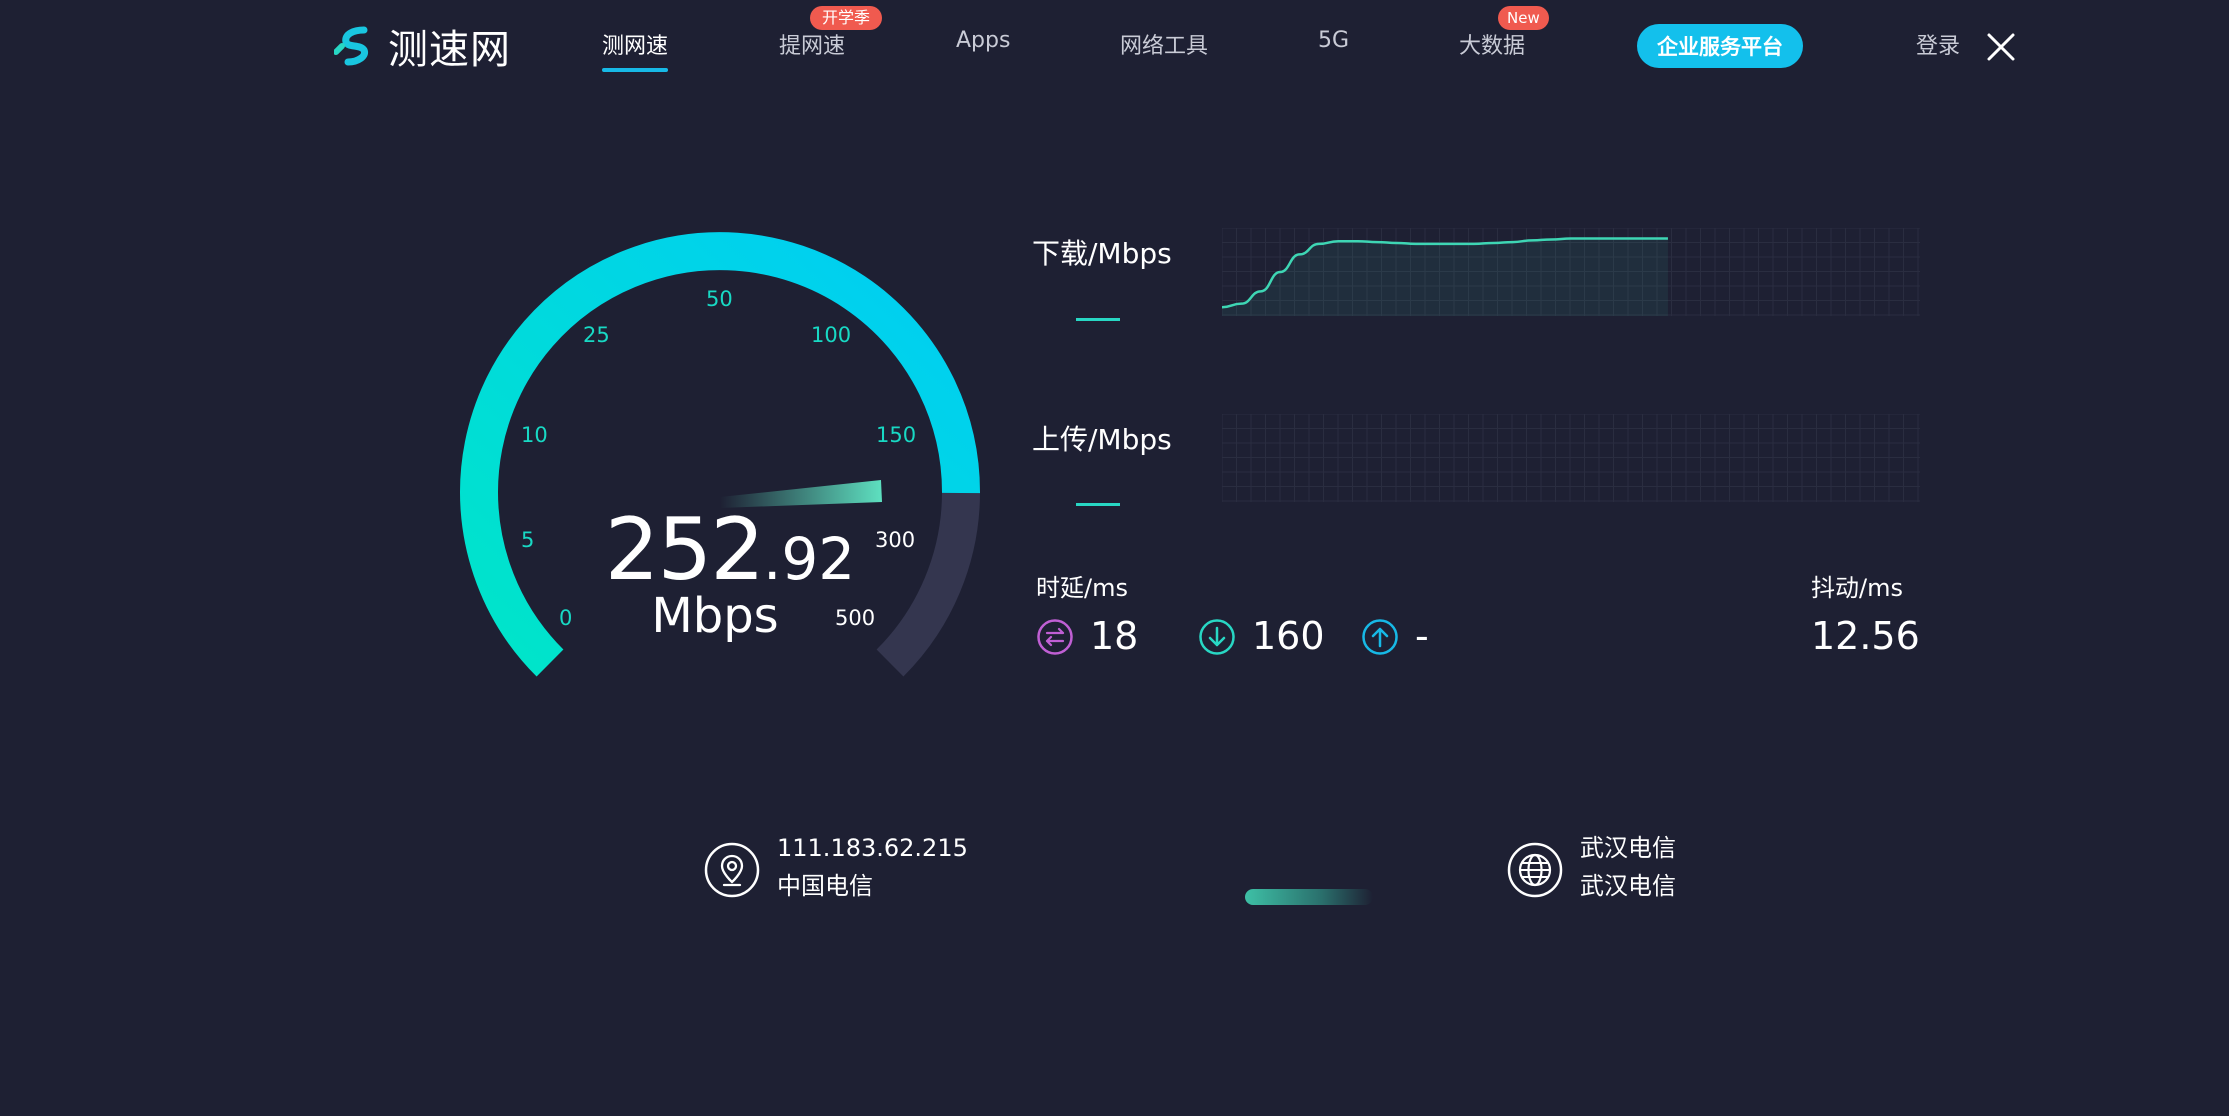  I want to click on nav-5g: 5G, so click(1333, 40).